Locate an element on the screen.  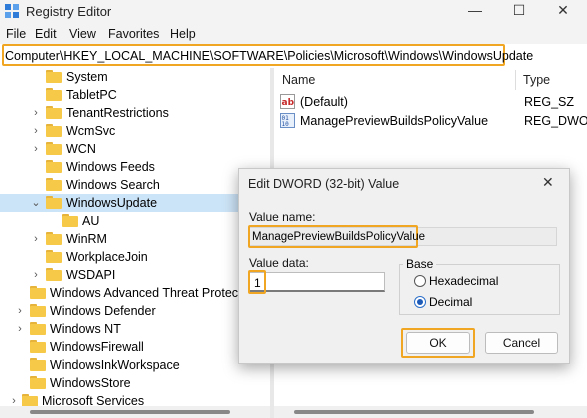
tree-item: WindowsFirewall is located at coordinates (135, 347).